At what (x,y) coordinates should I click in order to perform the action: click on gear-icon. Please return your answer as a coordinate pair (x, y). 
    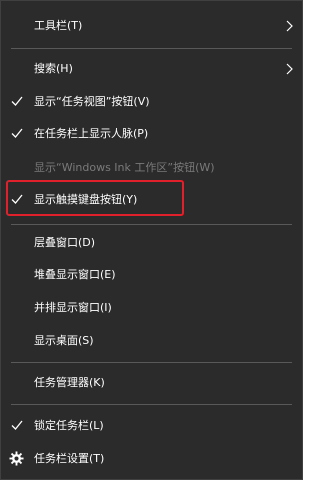
    Looking at the image, I should click on (16, 458).